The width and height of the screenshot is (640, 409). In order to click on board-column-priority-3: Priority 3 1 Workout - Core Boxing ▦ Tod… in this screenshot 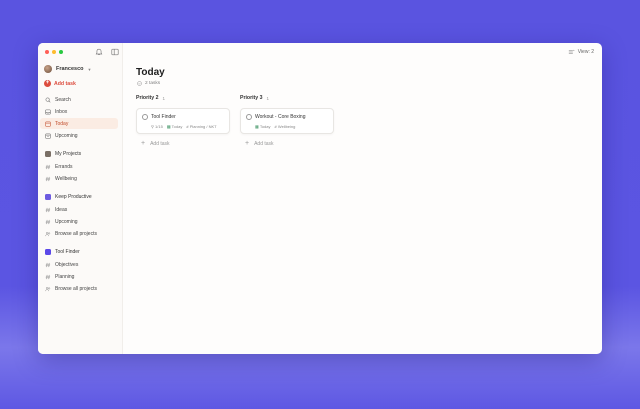, I will do `click(287, 120)`.